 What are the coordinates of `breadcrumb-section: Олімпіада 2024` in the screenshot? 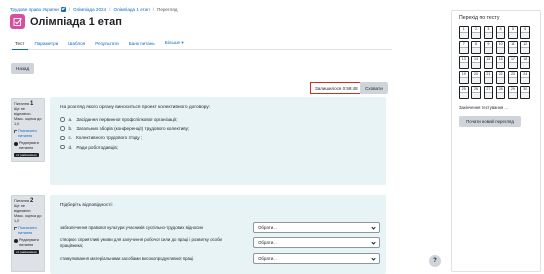 It's located at (89, 9).